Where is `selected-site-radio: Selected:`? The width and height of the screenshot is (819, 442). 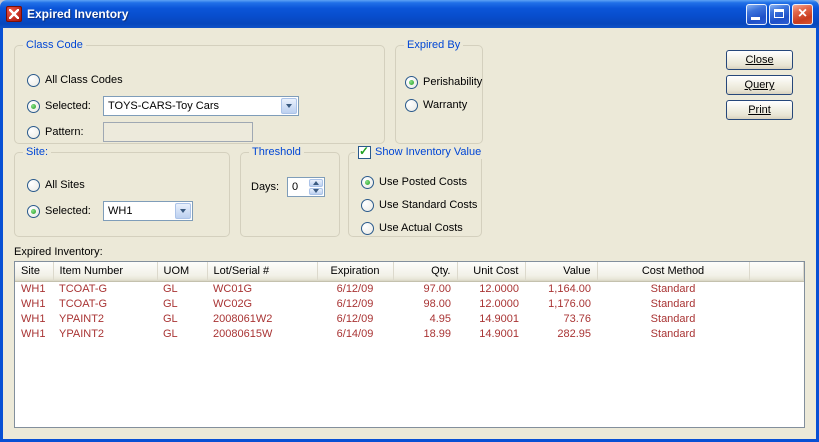 selected-site-radio: Selected: is located at coordinates (59, 211).